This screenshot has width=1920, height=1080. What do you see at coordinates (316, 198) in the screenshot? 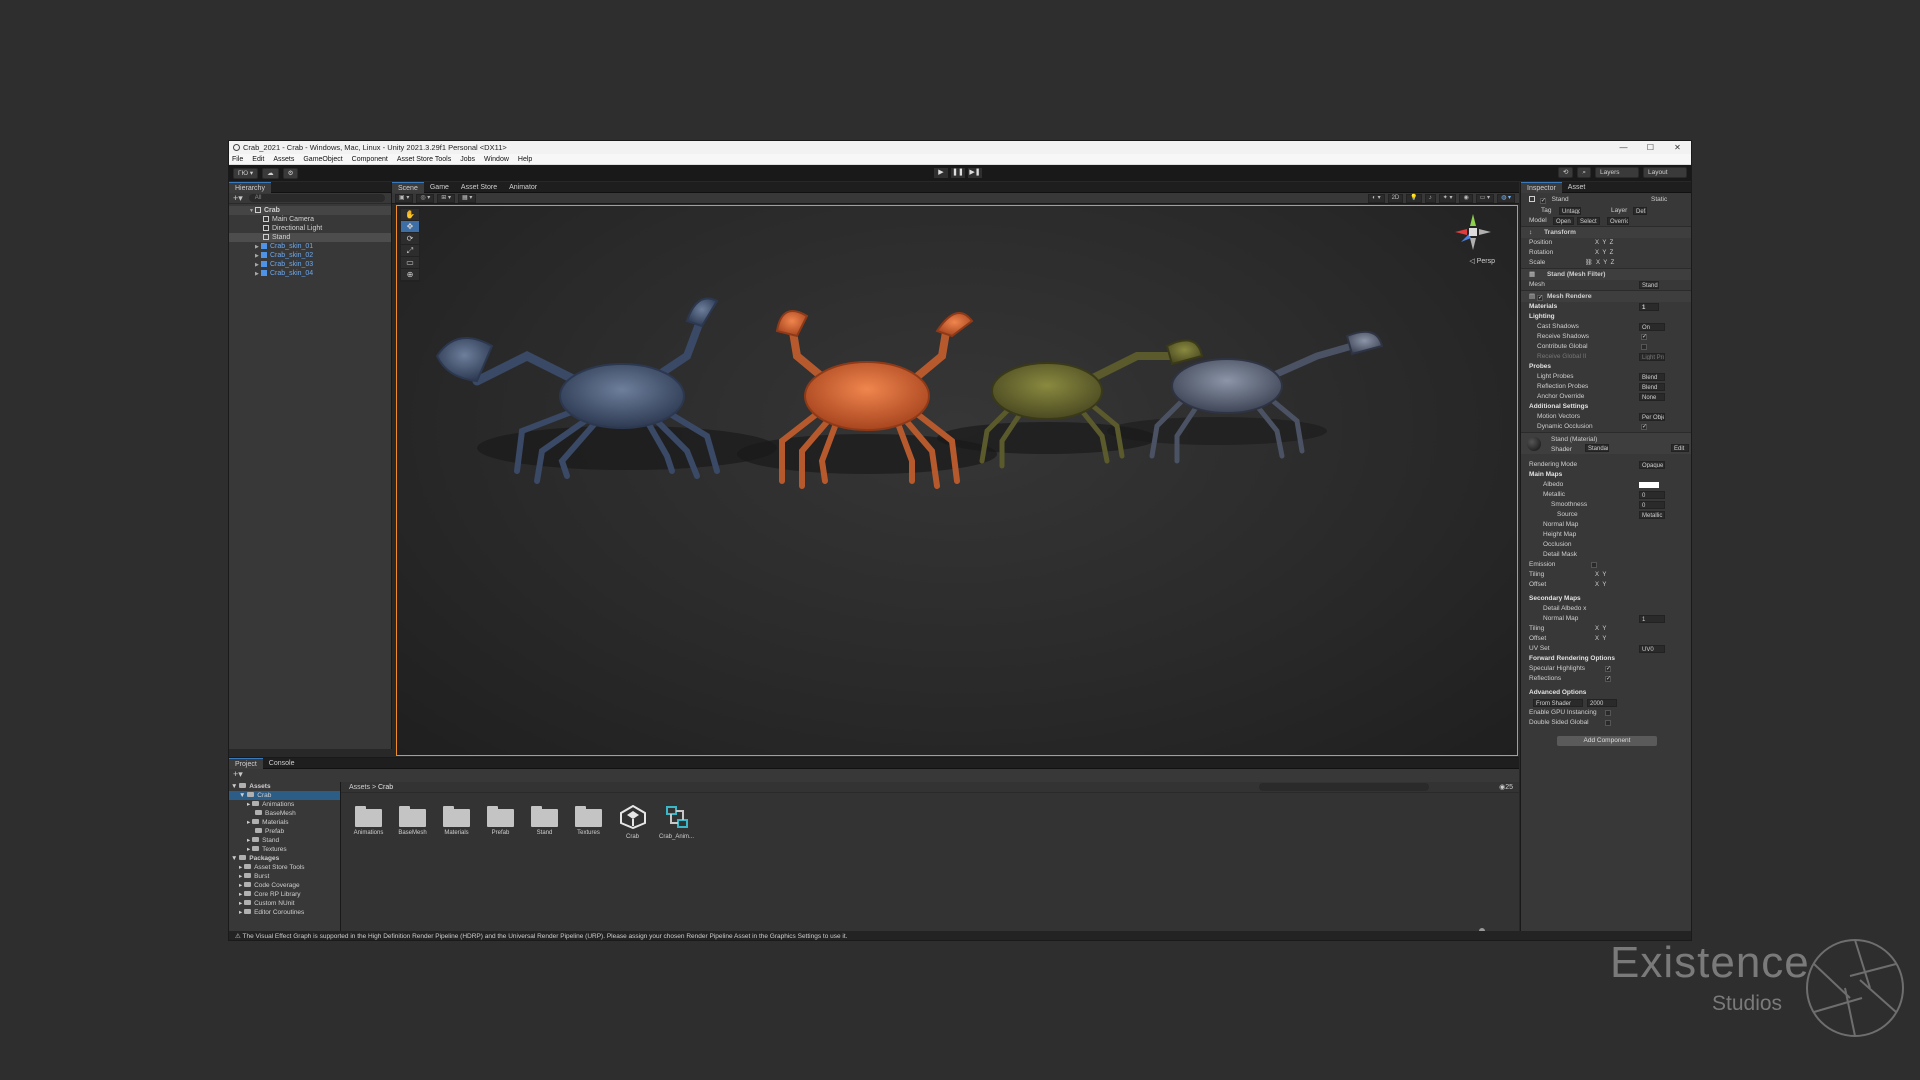
I see `hierarchy-search-input: All` at bounding box center [316, 198].